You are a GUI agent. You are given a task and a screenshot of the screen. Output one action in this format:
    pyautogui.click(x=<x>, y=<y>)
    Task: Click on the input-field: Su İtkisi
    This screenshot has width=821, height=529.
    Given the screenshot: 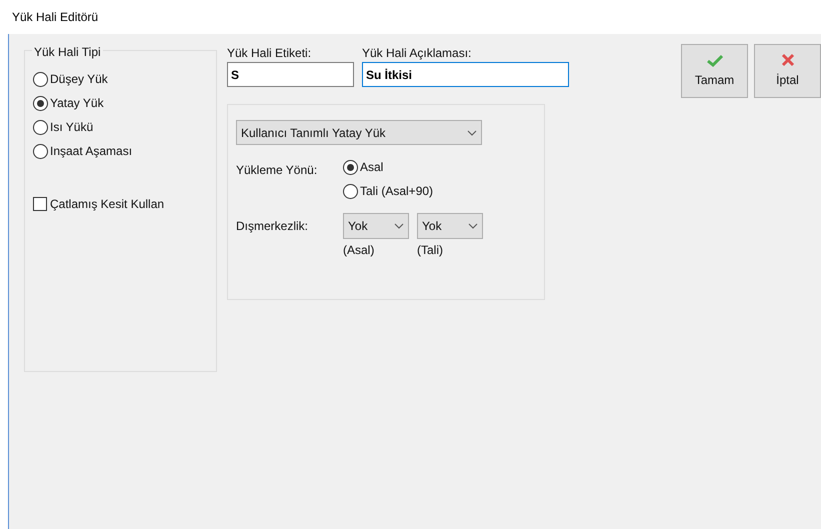 What is the action you would take?
    pyautogui.click(x=465, y=74)
    